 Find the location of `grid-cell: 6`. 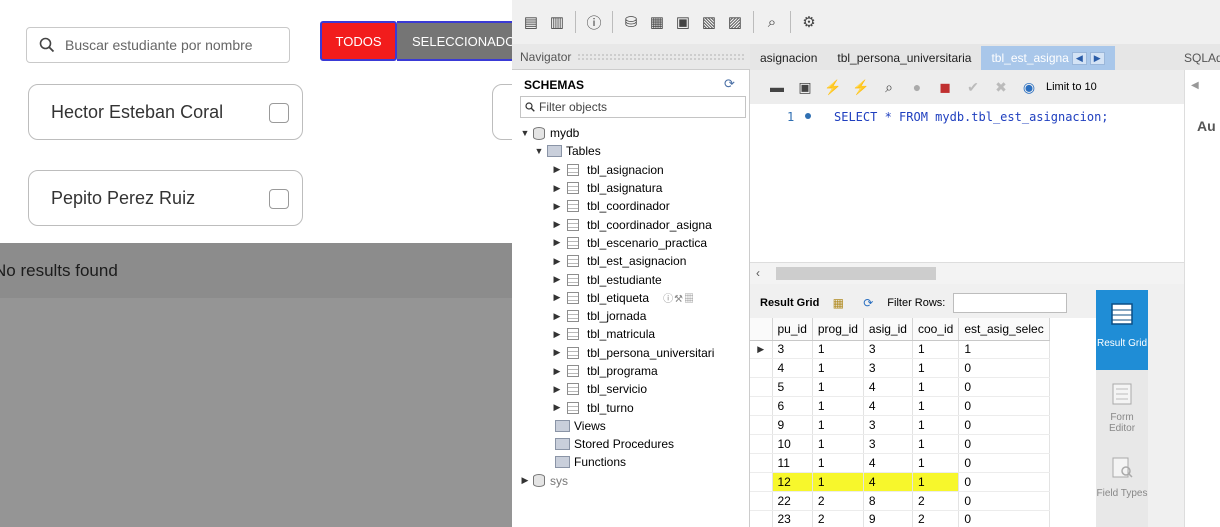

grid-cell: 6 is located at coordinates (792, 406).